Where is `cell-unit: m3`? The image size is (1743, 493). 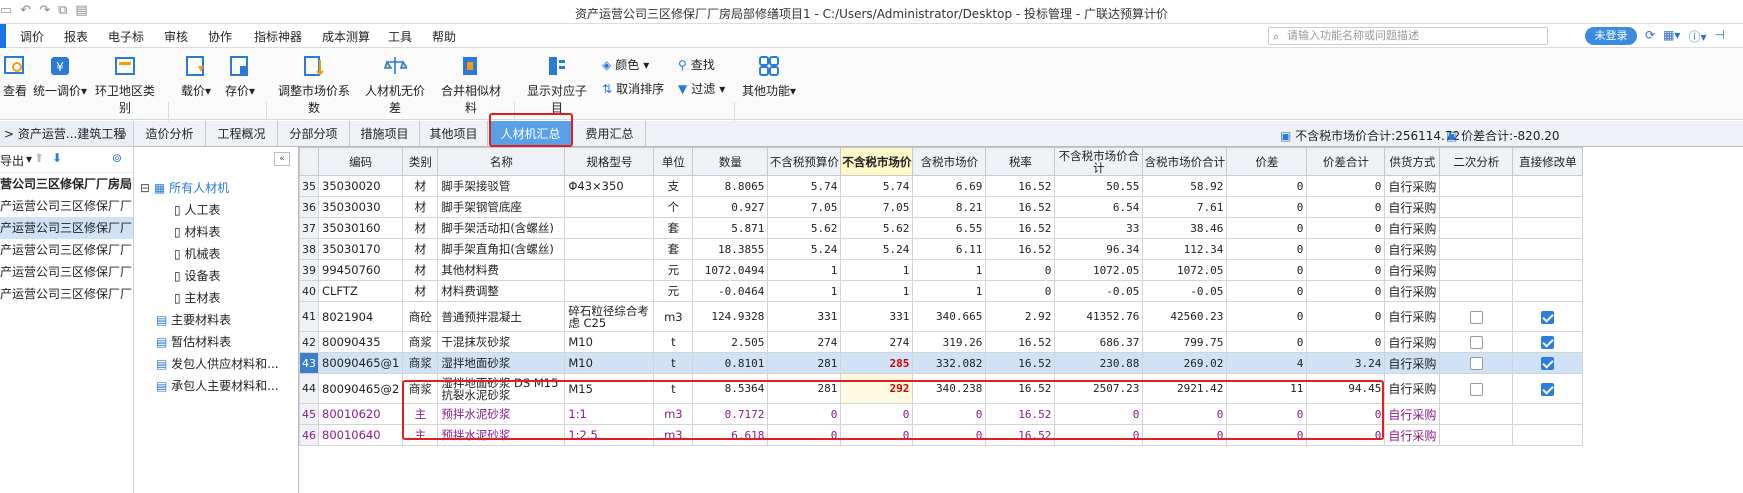
cell-unit: m3 is located at coordinates (673, 316).